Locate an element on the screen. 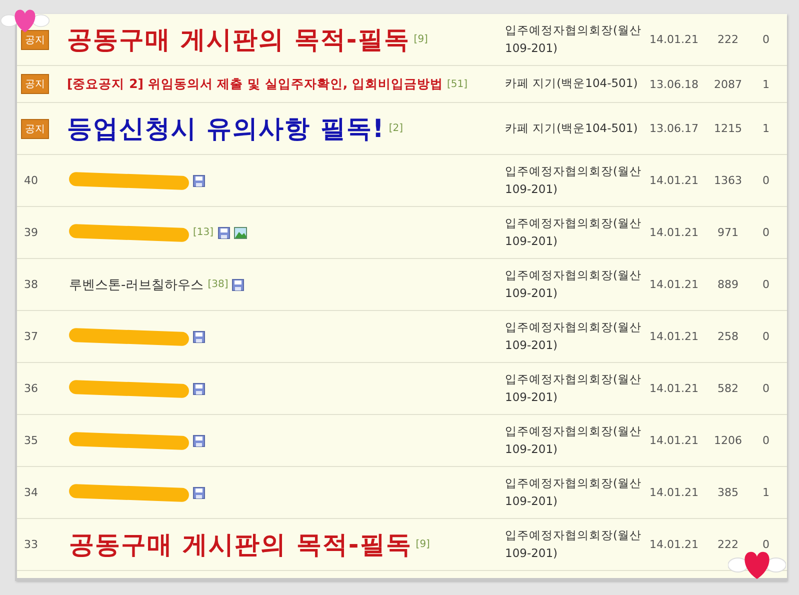 This screenshot has height=595, width=799. post-number: 40 is located at coordinates (30, 180).